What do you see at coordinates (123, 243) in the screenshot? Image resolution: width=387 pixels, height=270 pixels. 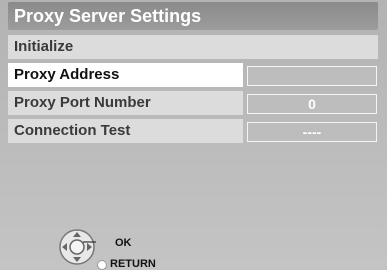 I see `ok-label: OK` at bounding box center [123, 243].